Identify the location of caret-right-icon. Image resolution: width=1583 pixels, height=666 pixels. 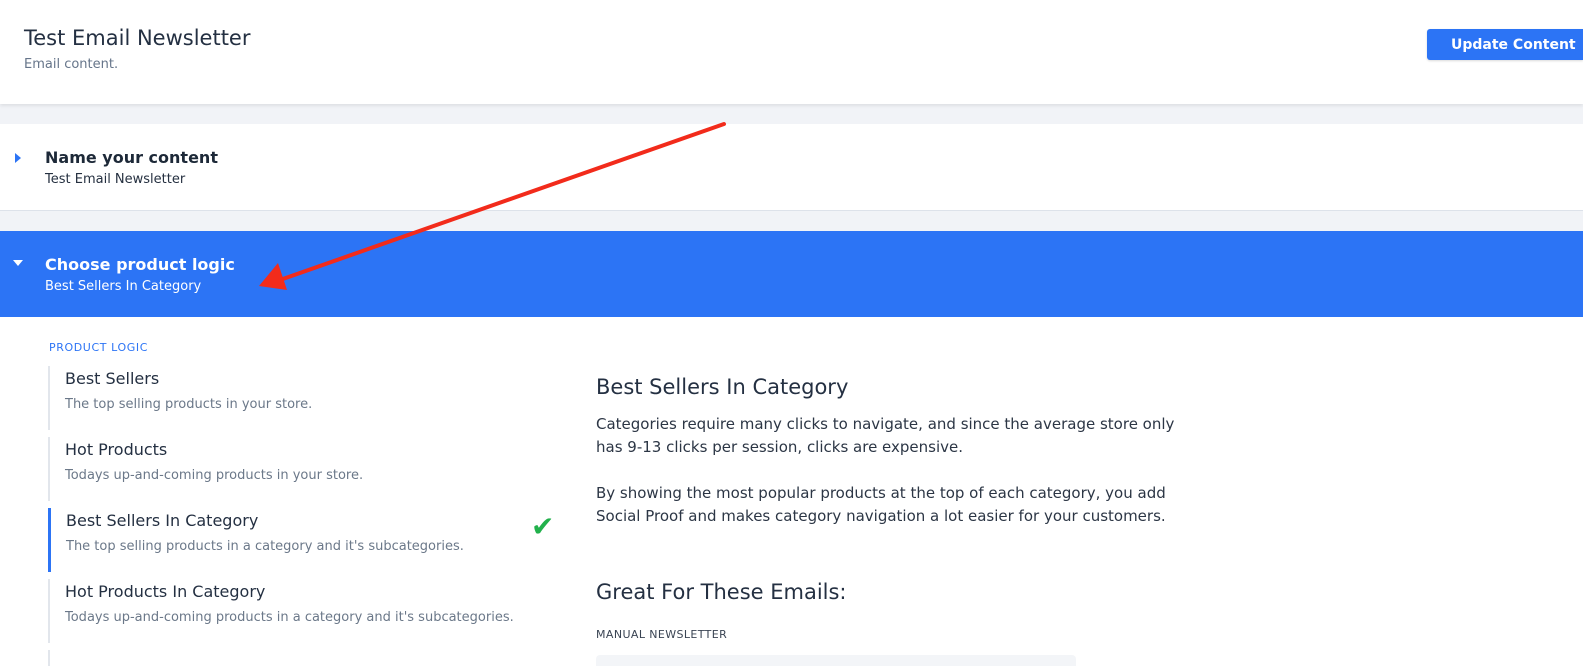
(18, 158).